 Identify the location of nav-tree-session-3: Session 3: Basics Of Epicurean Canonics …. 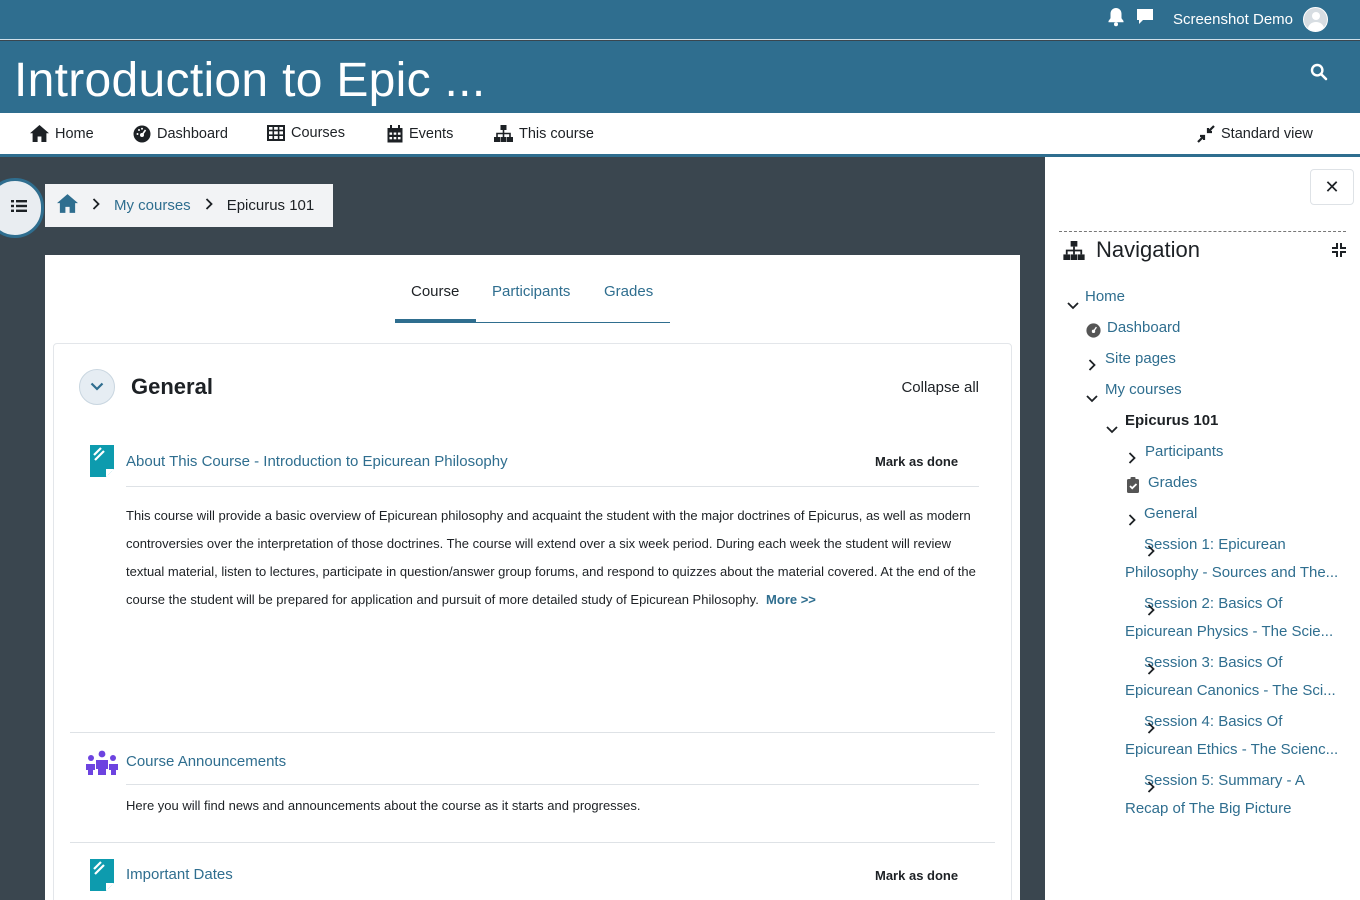
(1236, 677).